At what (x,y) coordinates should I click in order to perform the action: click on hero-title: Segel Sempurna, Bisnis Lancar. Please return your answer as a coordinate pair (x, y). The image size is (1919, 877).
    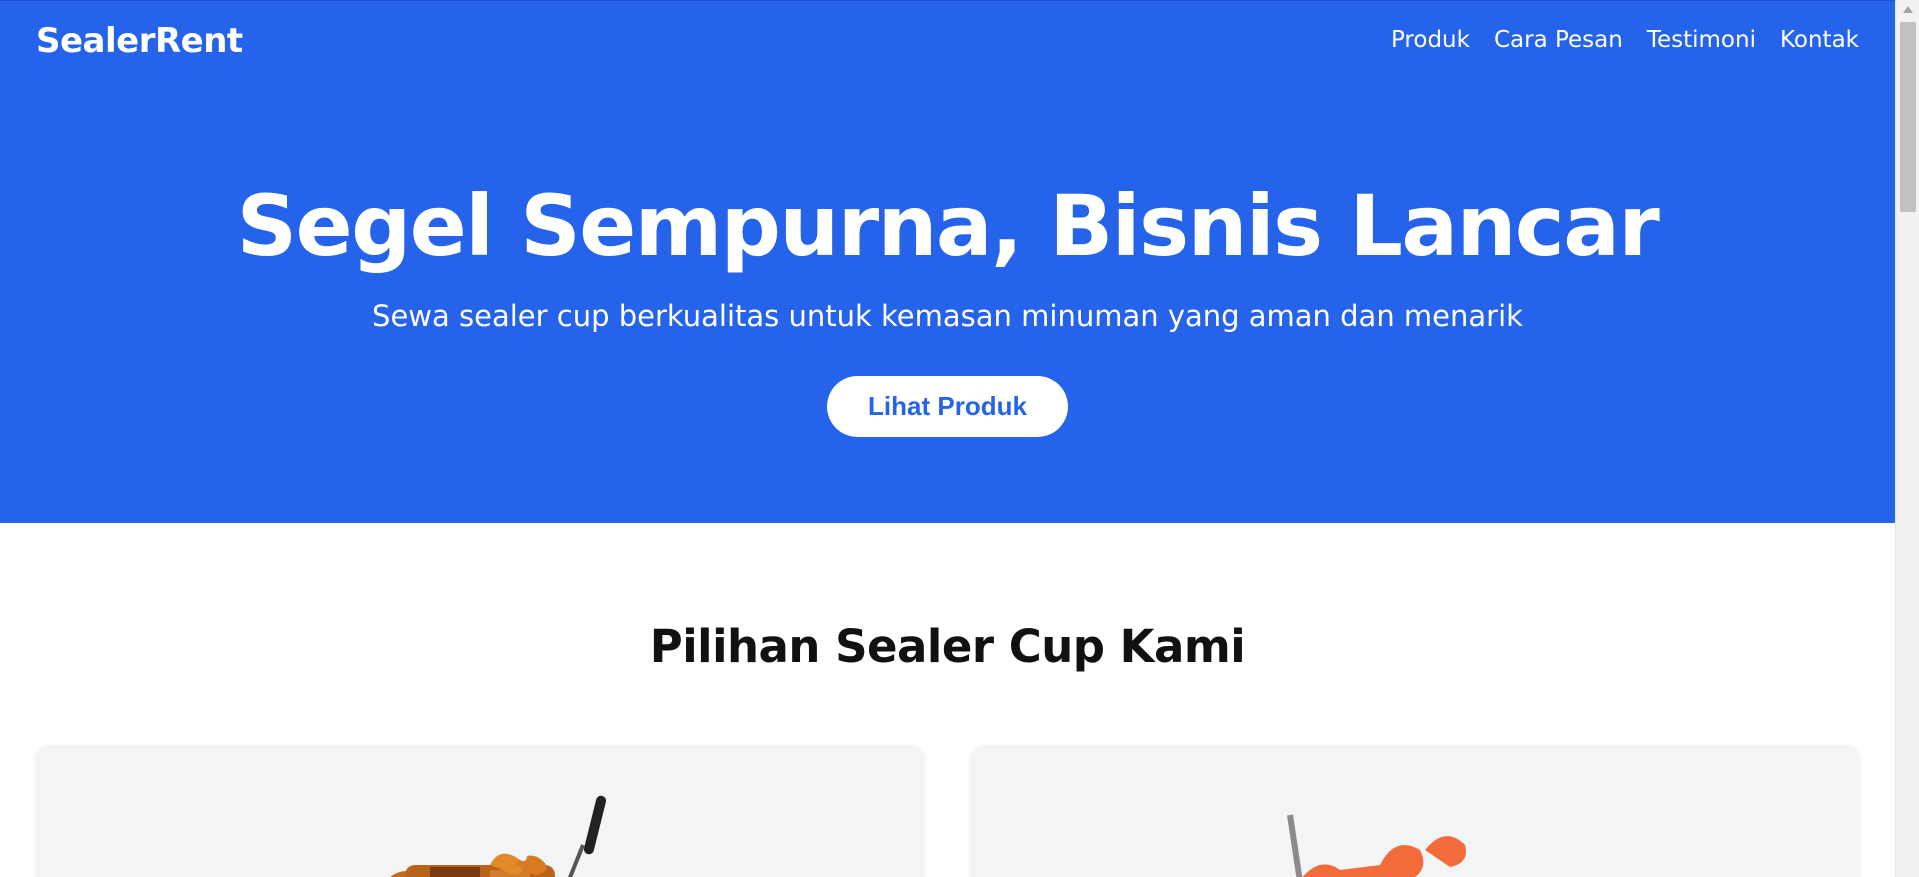
    Looking at the image, I should click on (948, 226).